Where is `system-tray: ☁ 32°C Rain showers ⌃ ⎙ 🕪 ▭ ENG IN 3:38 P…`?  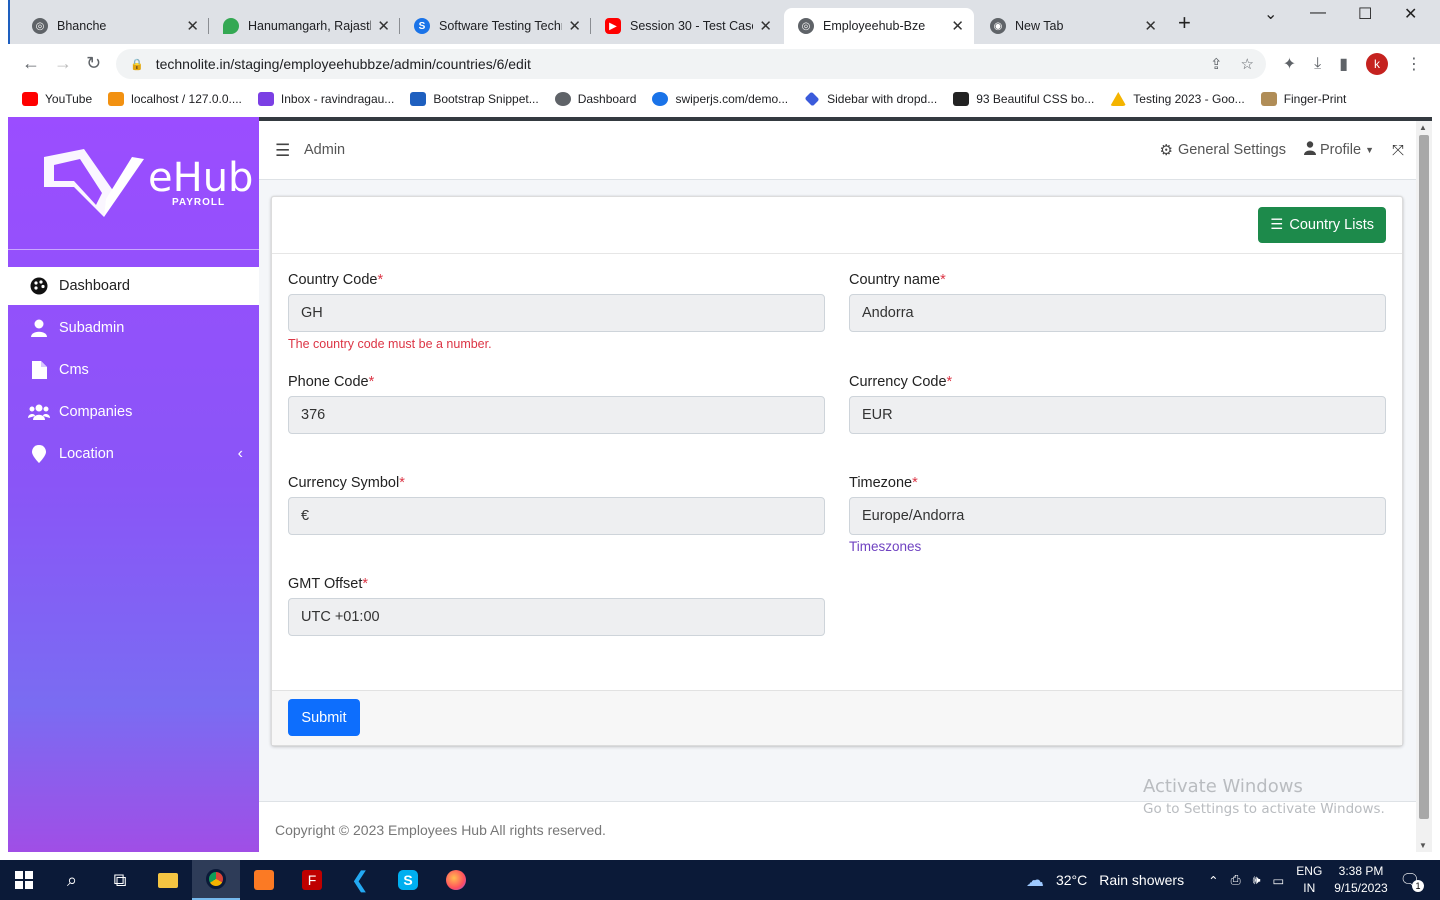 system-tray: ☁ 32°C Rain showers ⌃ ⎙ 🕪 ▭ ENG IN 3:38 P… is located at coordinates (1233, 880).